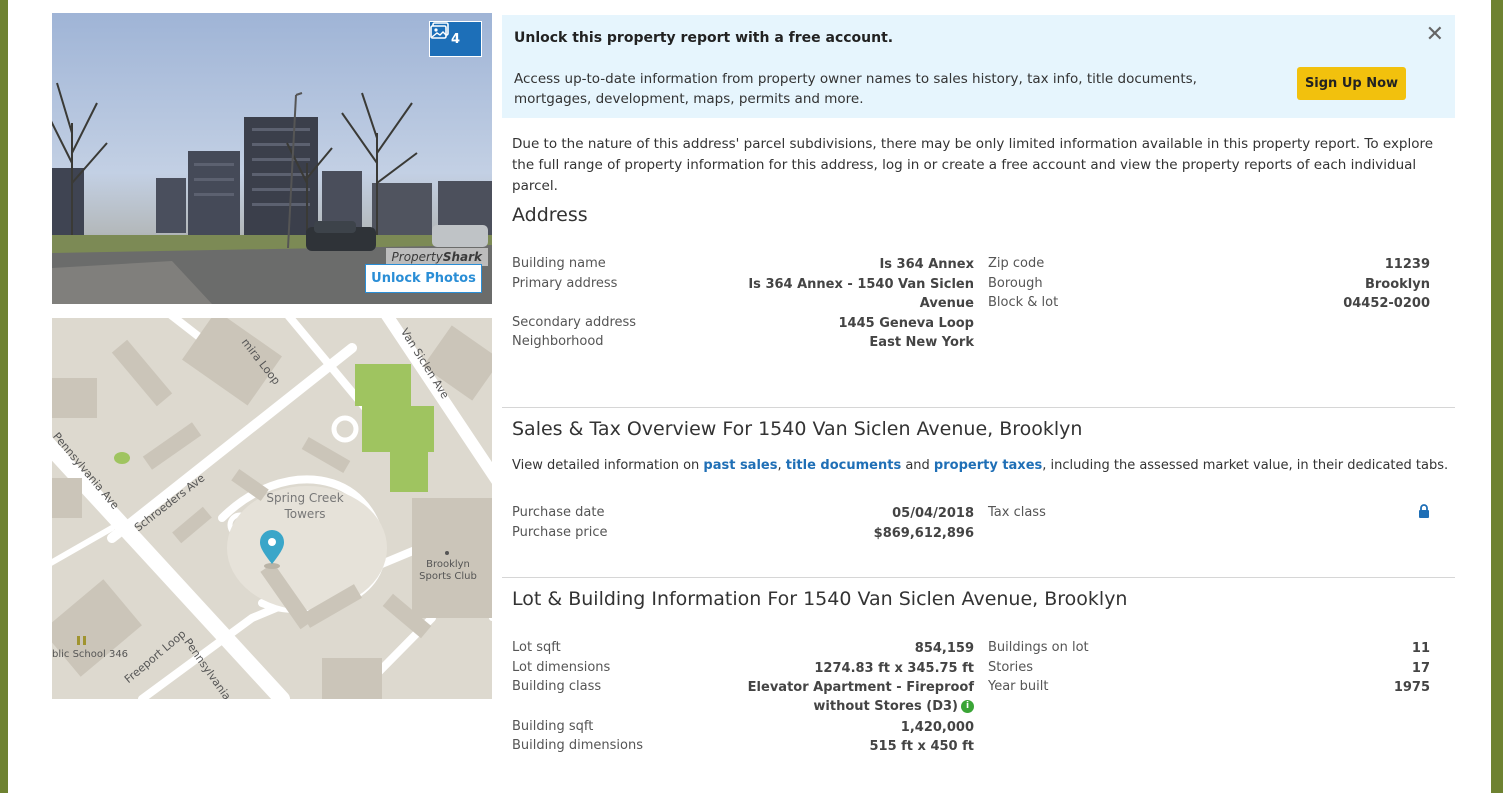  What do you see at coordinates (1016, 263) in the screenshot?
I see `zip-code-label: Zip code` at bounding box center [1016, 263].